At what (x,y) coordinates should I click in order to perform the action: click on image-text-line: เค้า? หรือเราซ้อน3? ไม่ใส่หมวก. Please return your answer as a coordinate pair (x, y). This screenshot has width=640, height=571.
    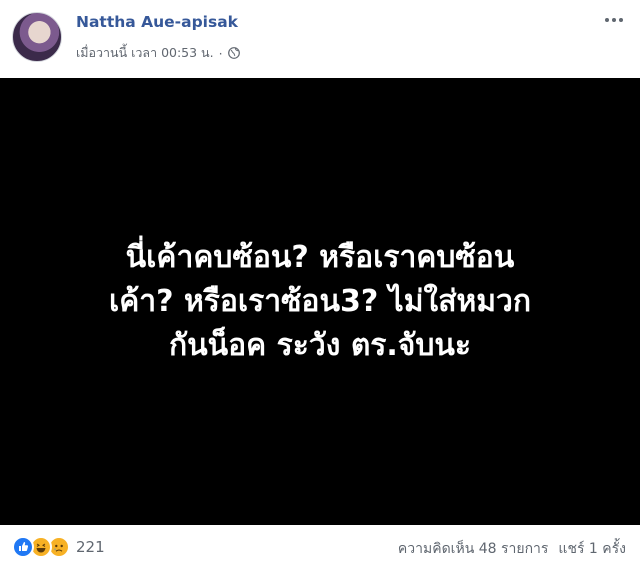
    Looking at the image, I should click on (320, 301).